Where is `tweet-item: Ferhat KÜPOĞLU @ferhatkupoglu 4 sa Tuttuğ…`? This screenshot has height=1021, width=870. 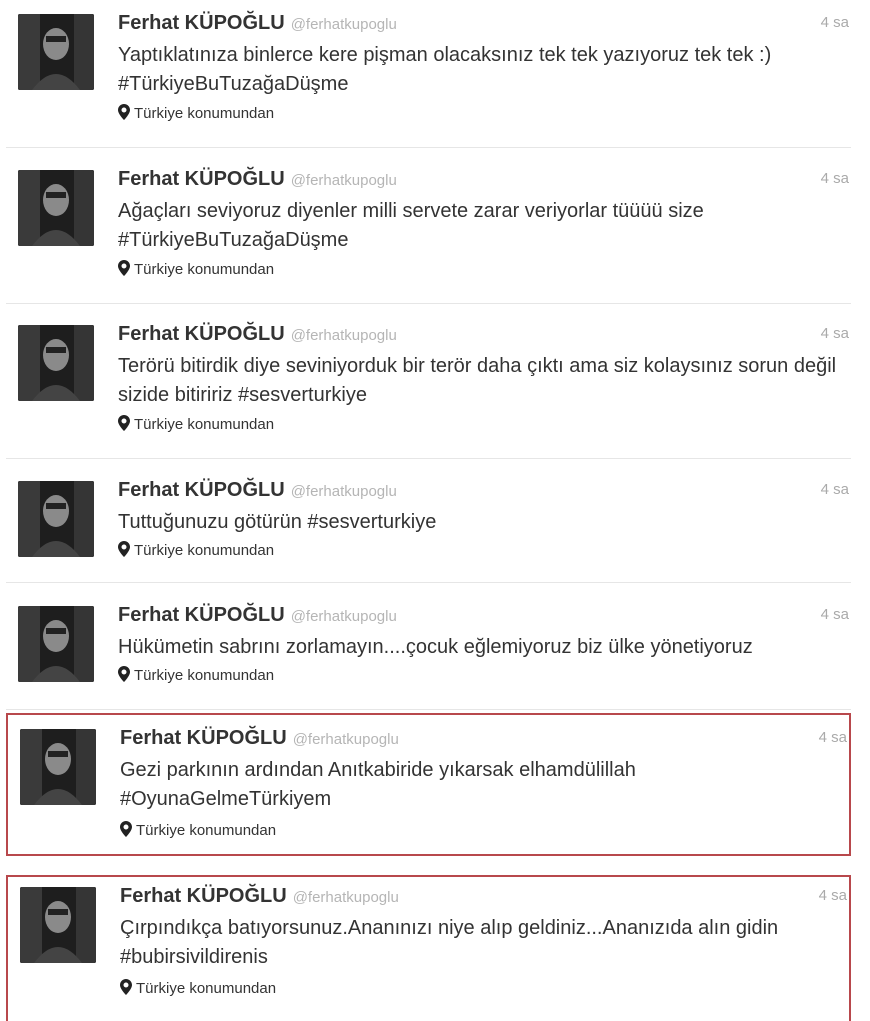
tweet-item: Ferhat KÜPOĞLU @ferhatkupoglu 4 sa Tuttuğ… is located at coordinates (428, 531).